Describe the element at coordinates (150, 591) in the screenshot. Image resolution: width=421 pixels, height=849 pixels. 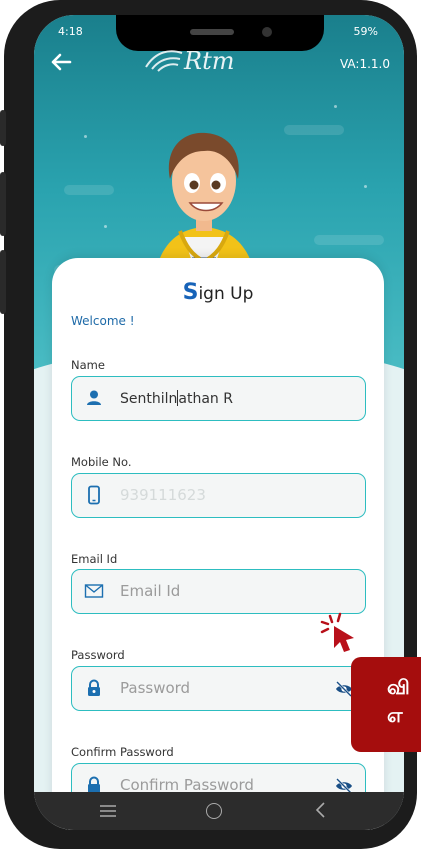
I see `email-placeholder: Email Id` at that location.